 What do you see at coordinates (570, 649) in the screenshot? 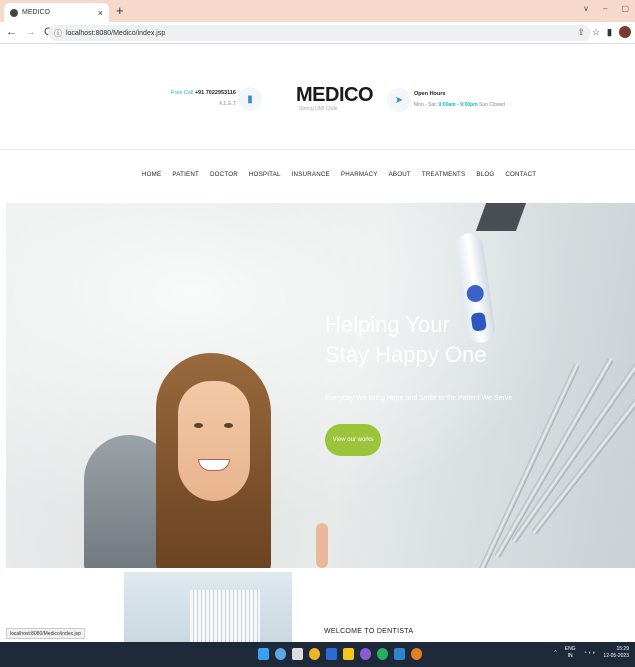
I see `lang-top: ENG` at bounding box center [570, 649].